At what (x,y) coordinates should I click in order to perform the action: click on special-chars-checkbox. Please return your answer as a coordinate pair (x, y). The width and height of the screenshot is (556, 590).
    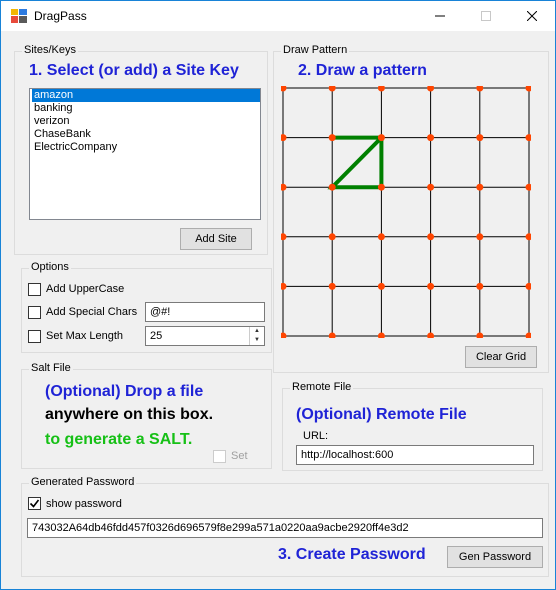
    Looking at the image, I should click on (34, 312).